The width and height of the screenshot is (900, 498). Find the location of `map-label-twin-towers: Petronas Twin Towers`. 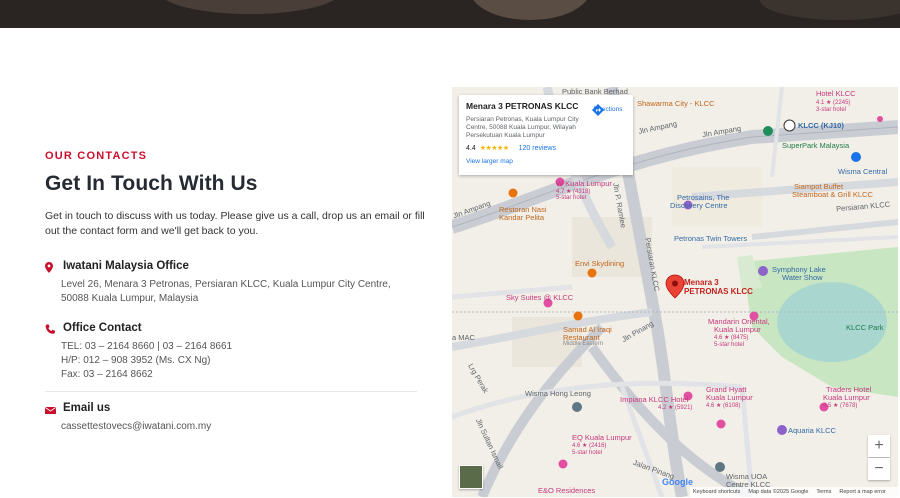

map-label-twin-towers: Petronas Twin Towers is located at coordinates (711, 238).